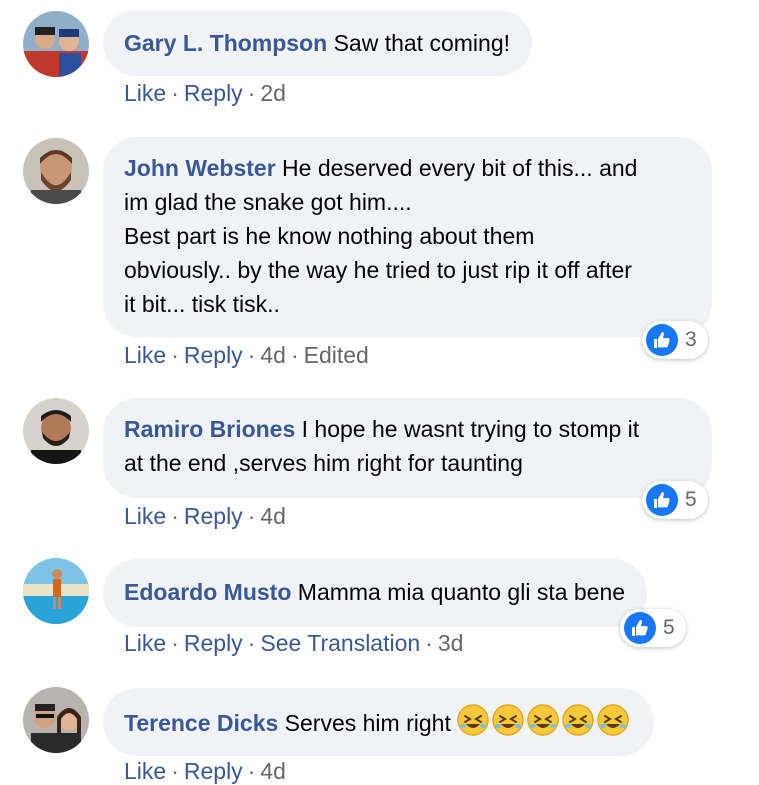  What do you see at coordinates (451, 643) in the screenshot?
I see `timestamp: 3d` at bounding box center [451, 643].